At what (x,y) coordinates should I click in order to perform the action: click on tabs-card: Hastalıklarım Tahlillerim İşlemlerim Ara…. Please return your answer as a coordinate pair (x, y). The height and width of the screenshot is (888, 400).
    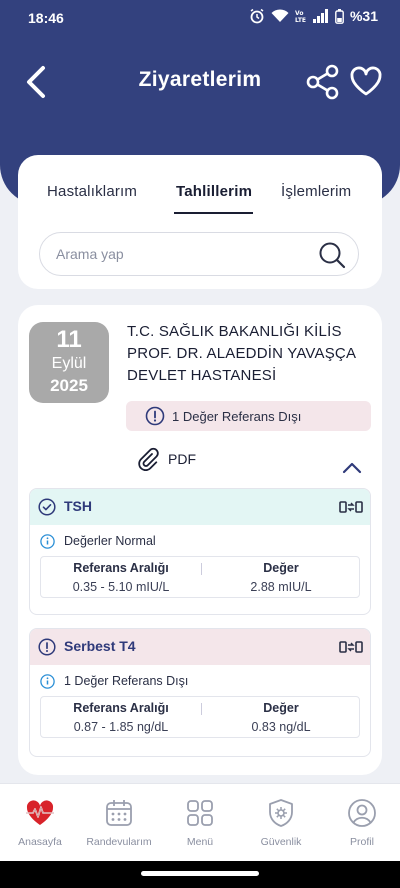
    Looking at the image, I should click on (200, 222).